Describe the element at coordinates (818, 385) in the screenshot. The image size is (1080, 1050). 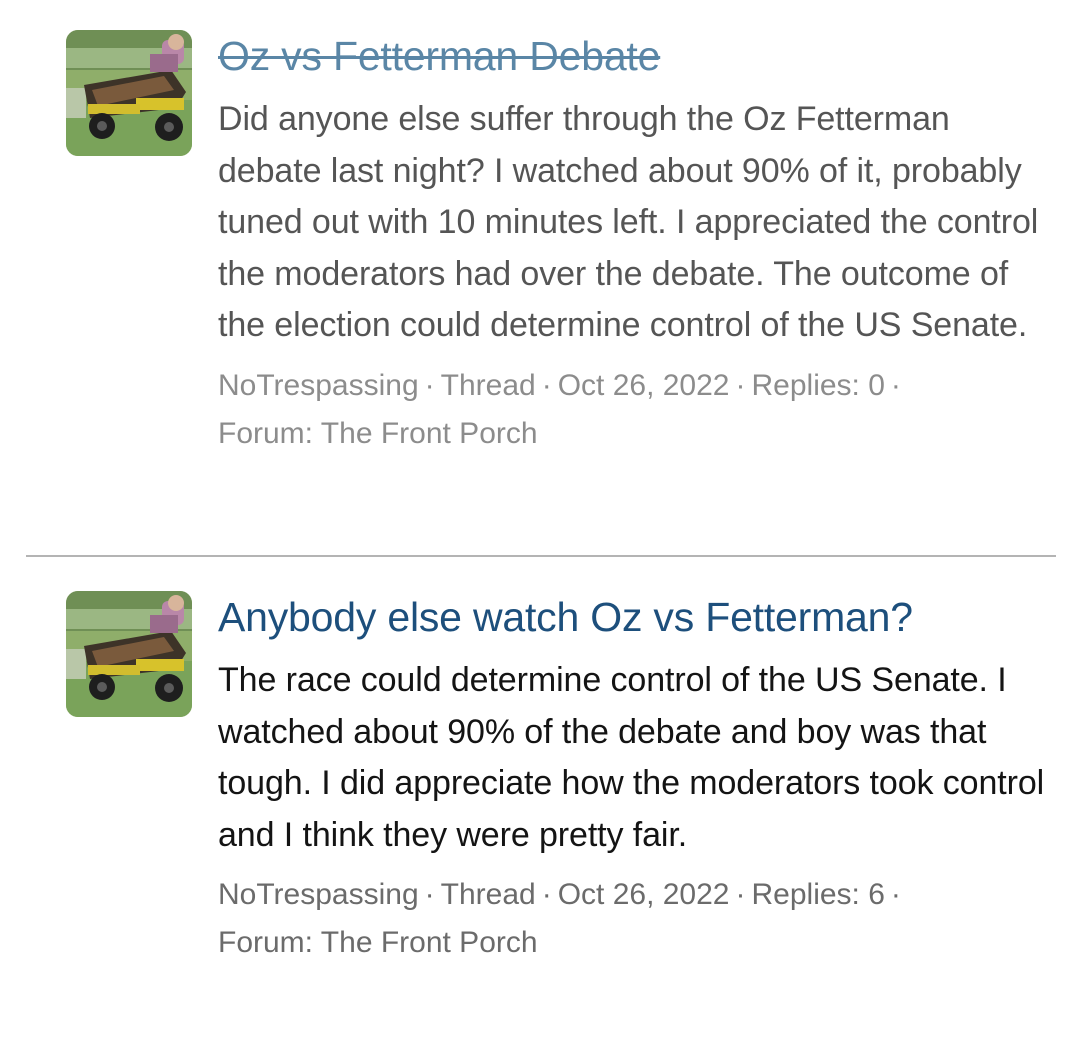
I see `reply-count: Replies: 0` at that location.